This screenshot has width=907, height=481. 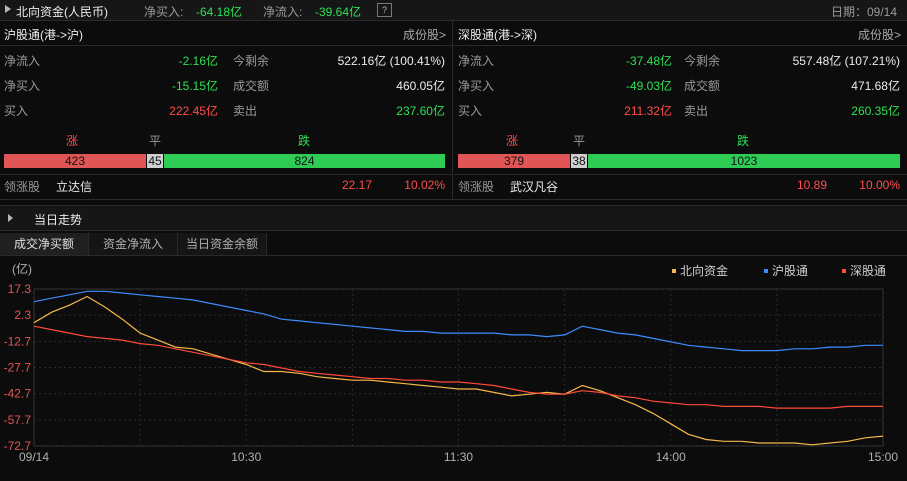 I want to click on sz-flat-label: 平, so click(x=579, y=141).